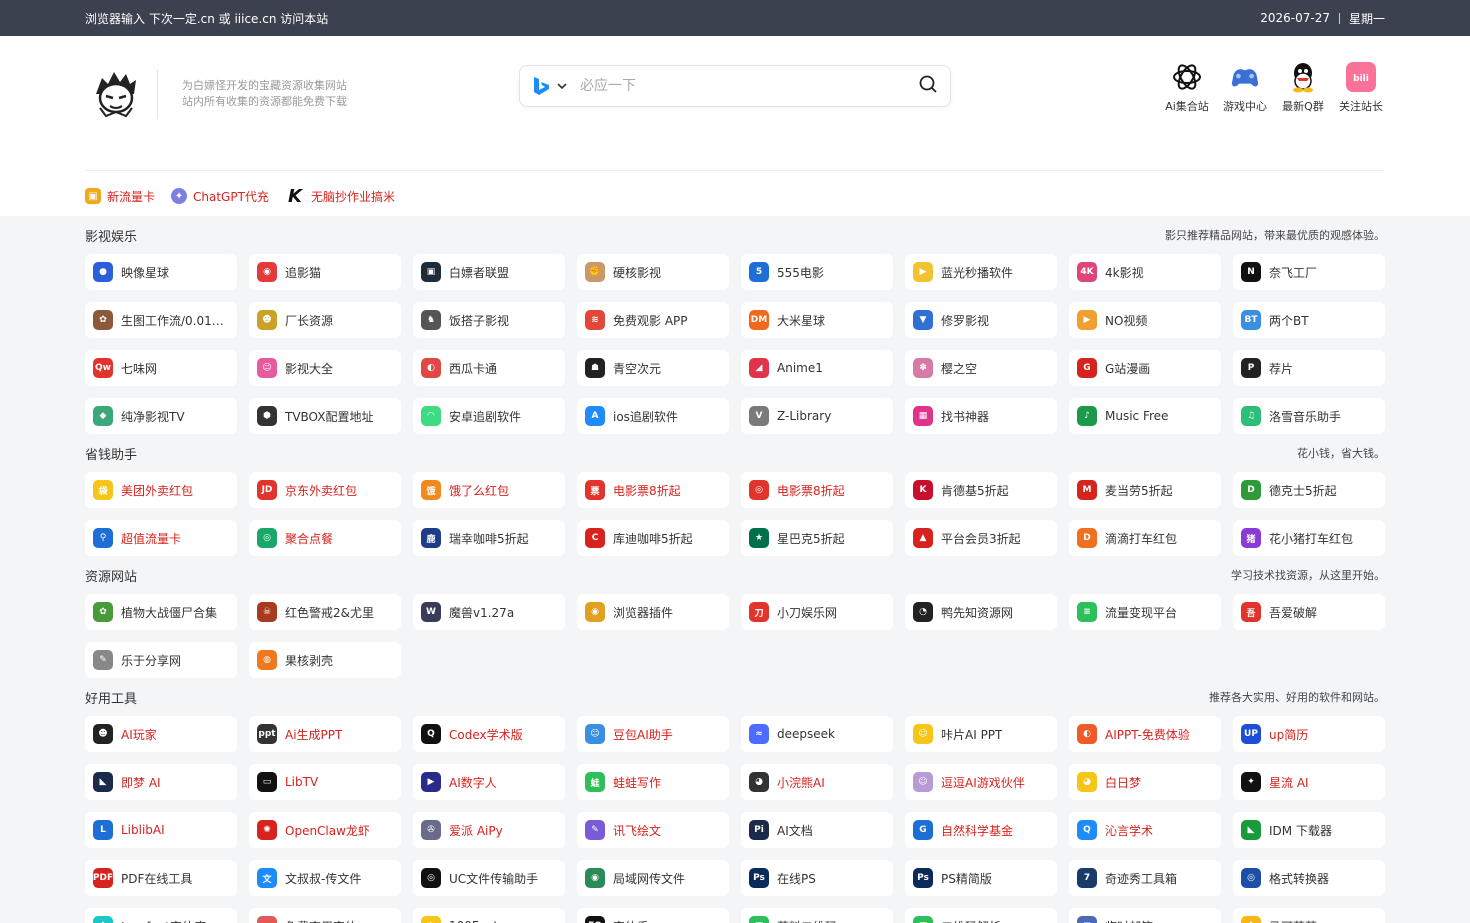 Image resolution: width=1470 pixels, height=923 pixels. What do you see at coordinates (161, 416) in the screenshot?
I see `link-card: ◆ 纯净影视TV` at bounding box center [161, 416].